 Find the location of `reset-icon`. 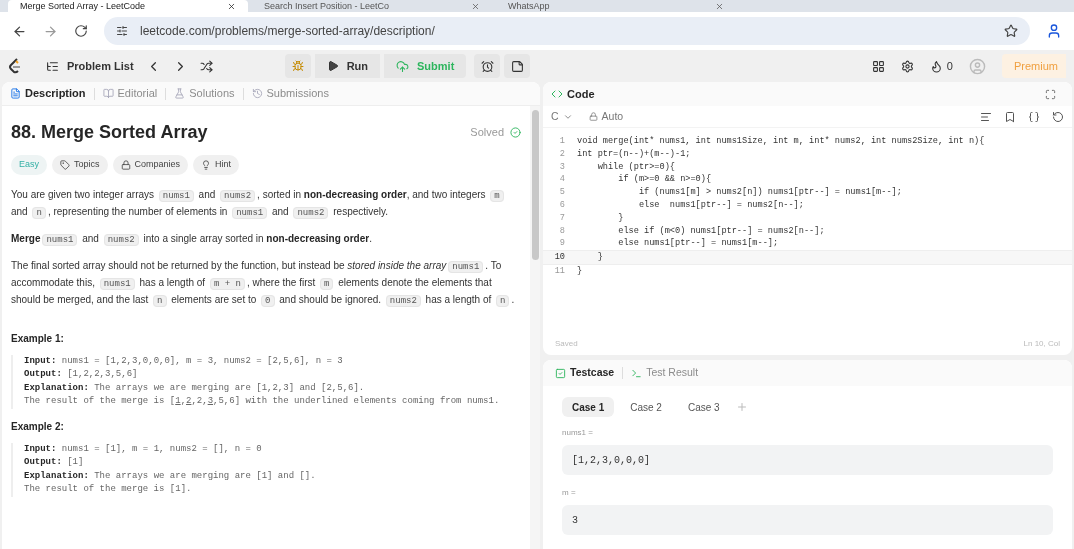

reset-icon is located at coordinates (1058, 116).